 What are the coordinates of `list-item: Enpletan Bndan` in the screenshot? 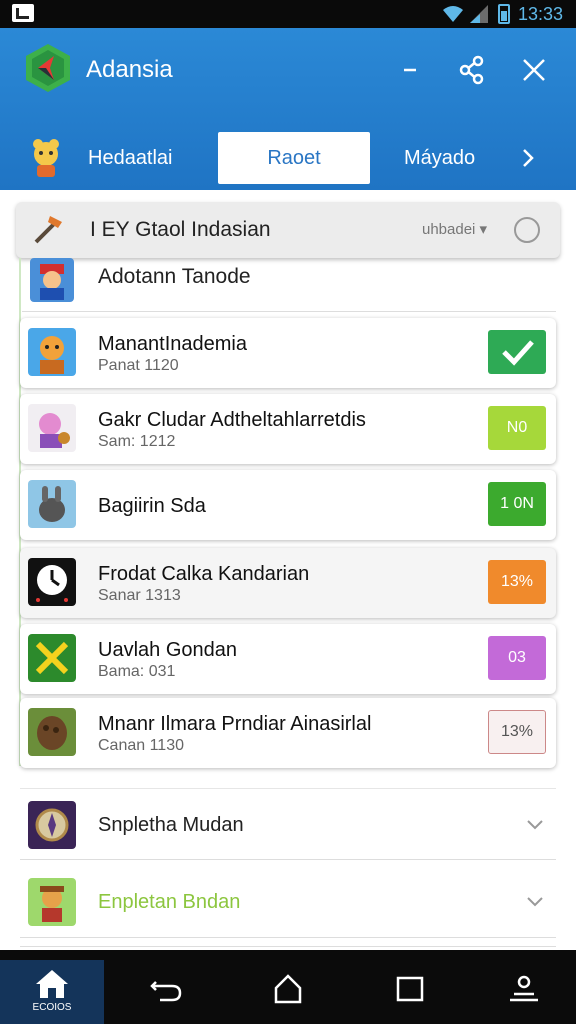 It's located at (288, 902).